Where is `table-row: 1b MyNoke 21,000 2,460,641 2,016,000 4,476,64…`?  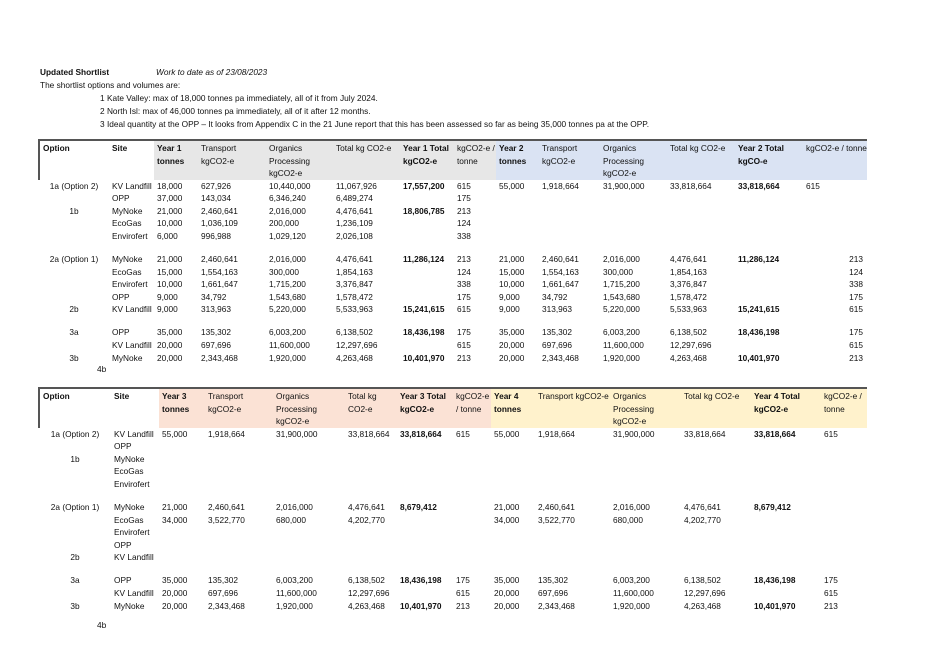
table-row: 1b MyNoke 21,000 2,460,641 2,016,000 4,476,64… is located at coordinates (453, 211).